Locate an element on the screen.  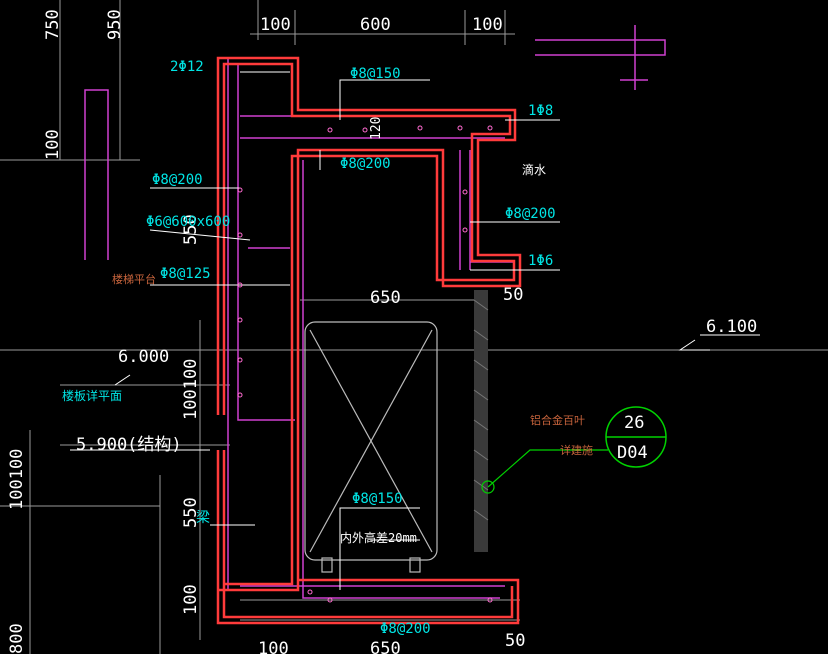
dim-top-right: 100 is located at coordinates (487, 25).